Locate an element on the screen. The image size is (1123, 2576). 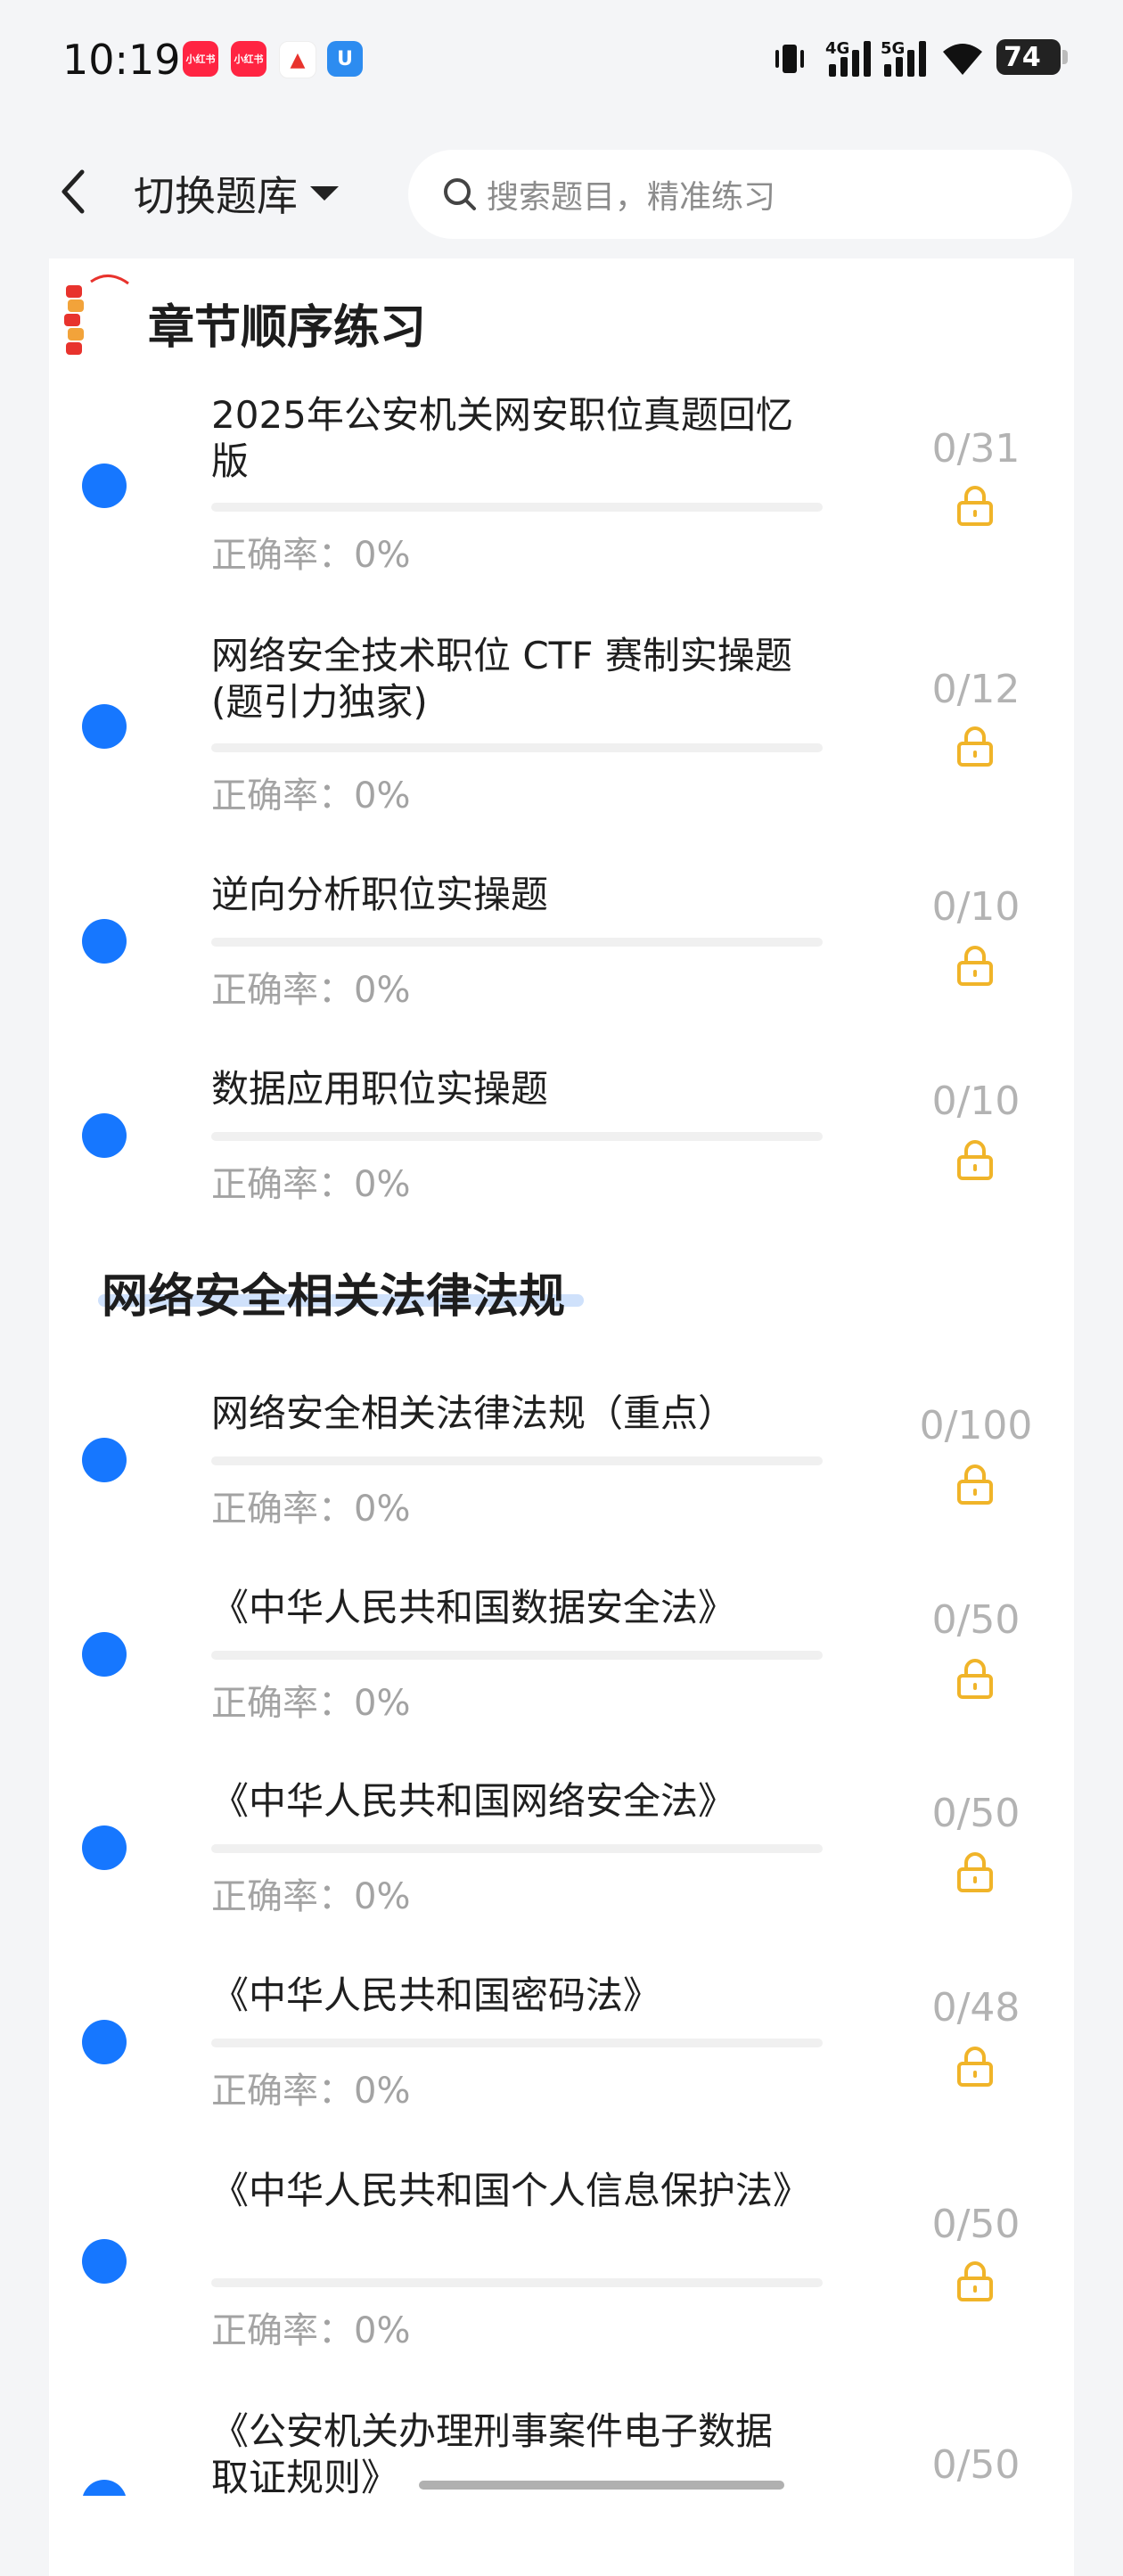
search-icon is located at coordinates (460, 194).